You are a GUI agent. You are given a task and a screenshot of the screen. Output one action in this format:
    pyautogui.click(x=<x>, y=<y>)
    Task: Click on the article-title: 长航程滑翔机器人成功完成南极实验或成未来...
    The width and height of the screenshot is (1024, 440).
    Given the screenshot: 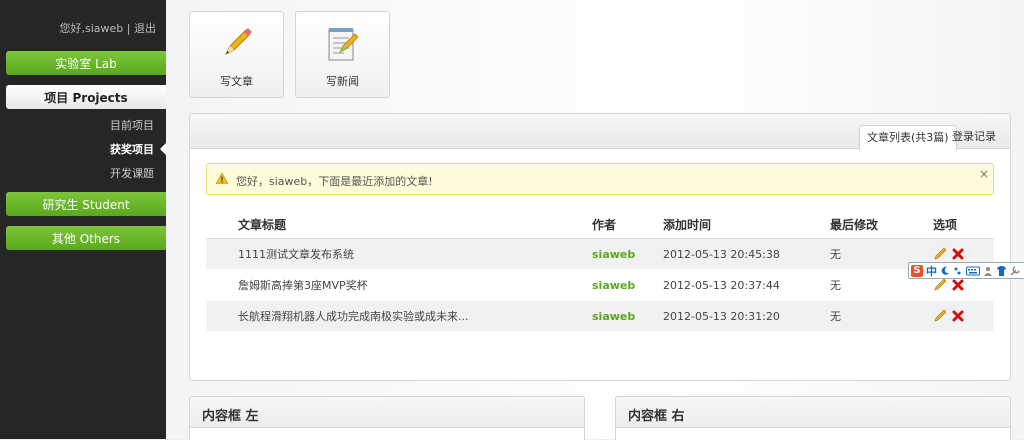 What is the action you would take?
    pyautogui.click(x=399, y=316)
    